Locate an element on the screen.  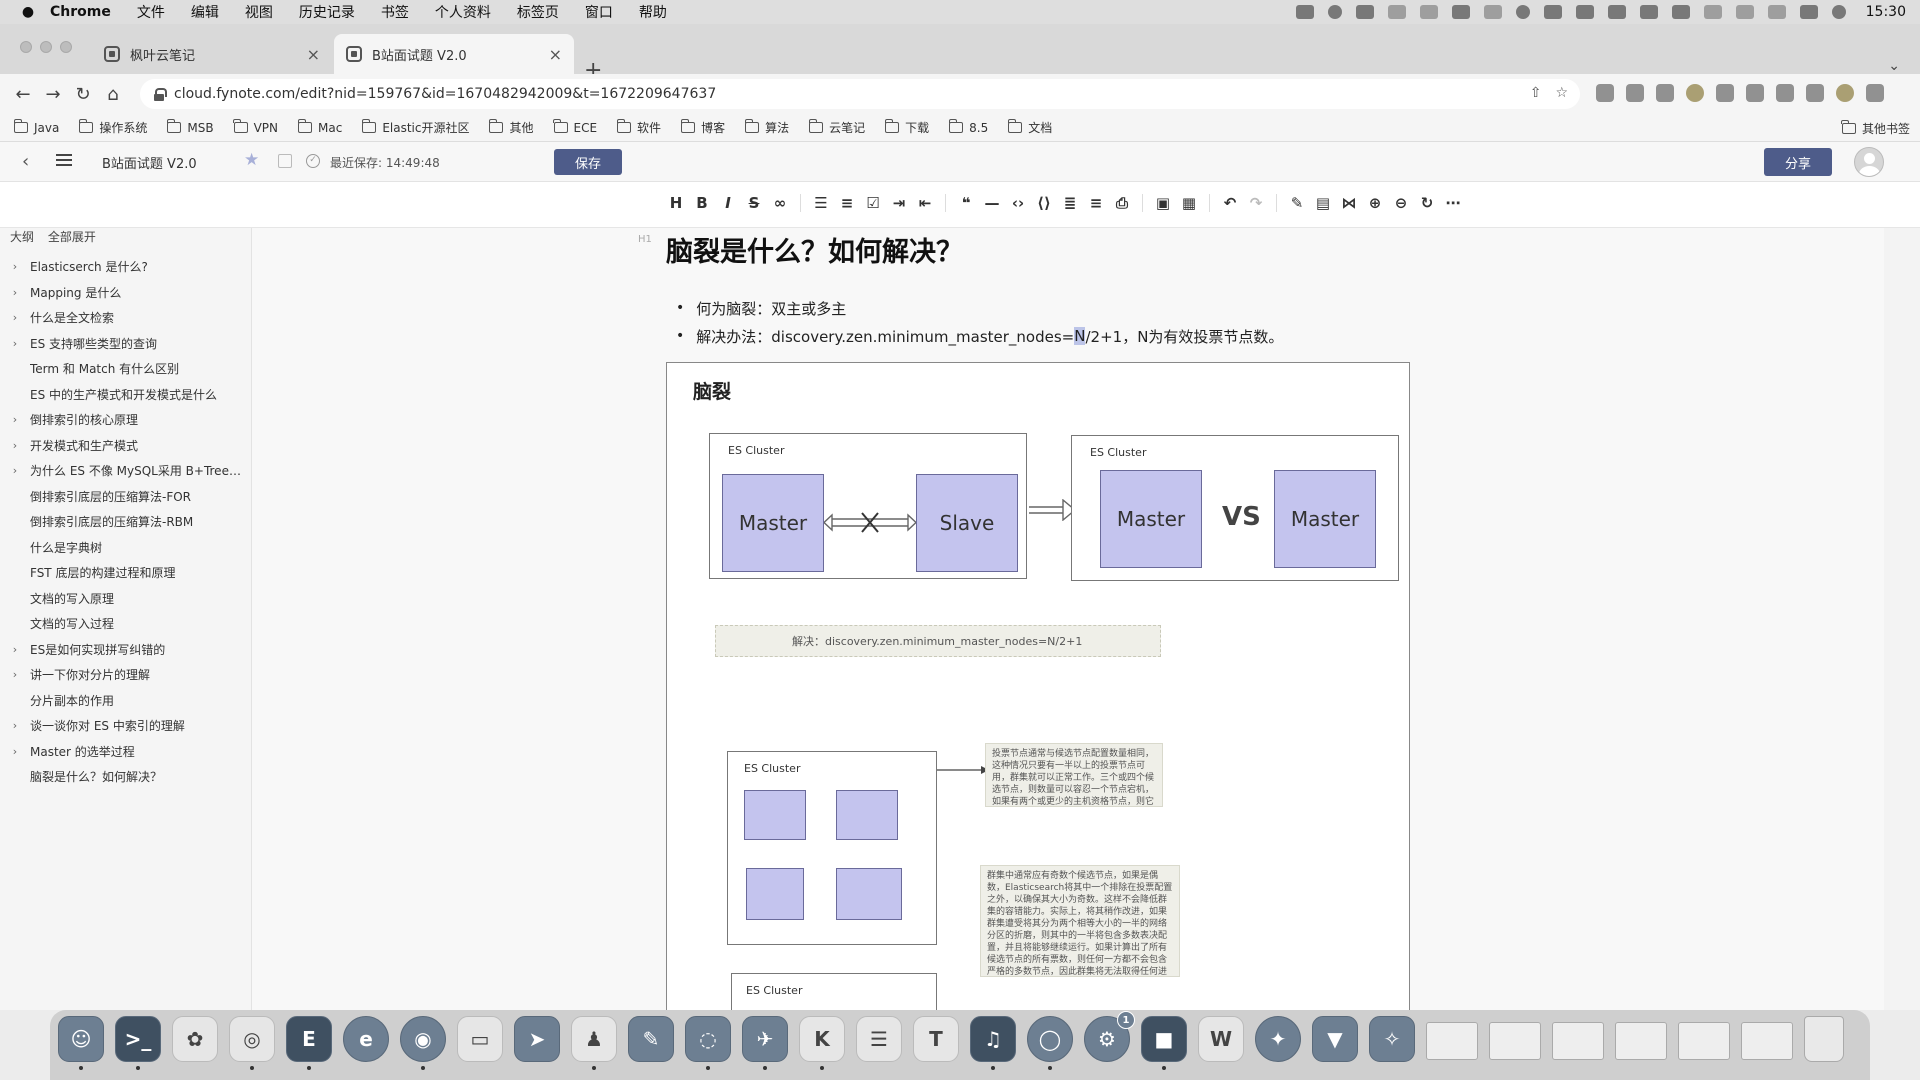
app-icon: ✈ is located at coordinates (765, 1043).